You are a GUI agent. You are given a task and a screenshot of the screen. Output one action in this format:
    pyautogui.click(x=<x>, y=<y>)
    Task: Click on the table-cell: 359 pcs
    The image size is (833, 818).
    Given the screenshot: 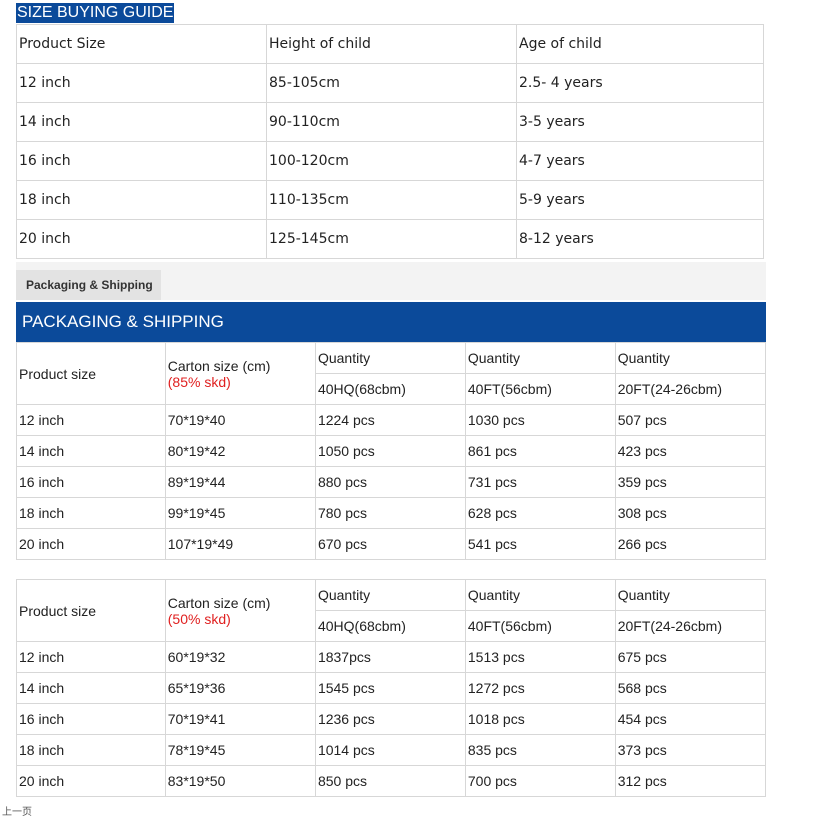 What is the action you would take?
    pyautogui.click(x=690, y=482)
    